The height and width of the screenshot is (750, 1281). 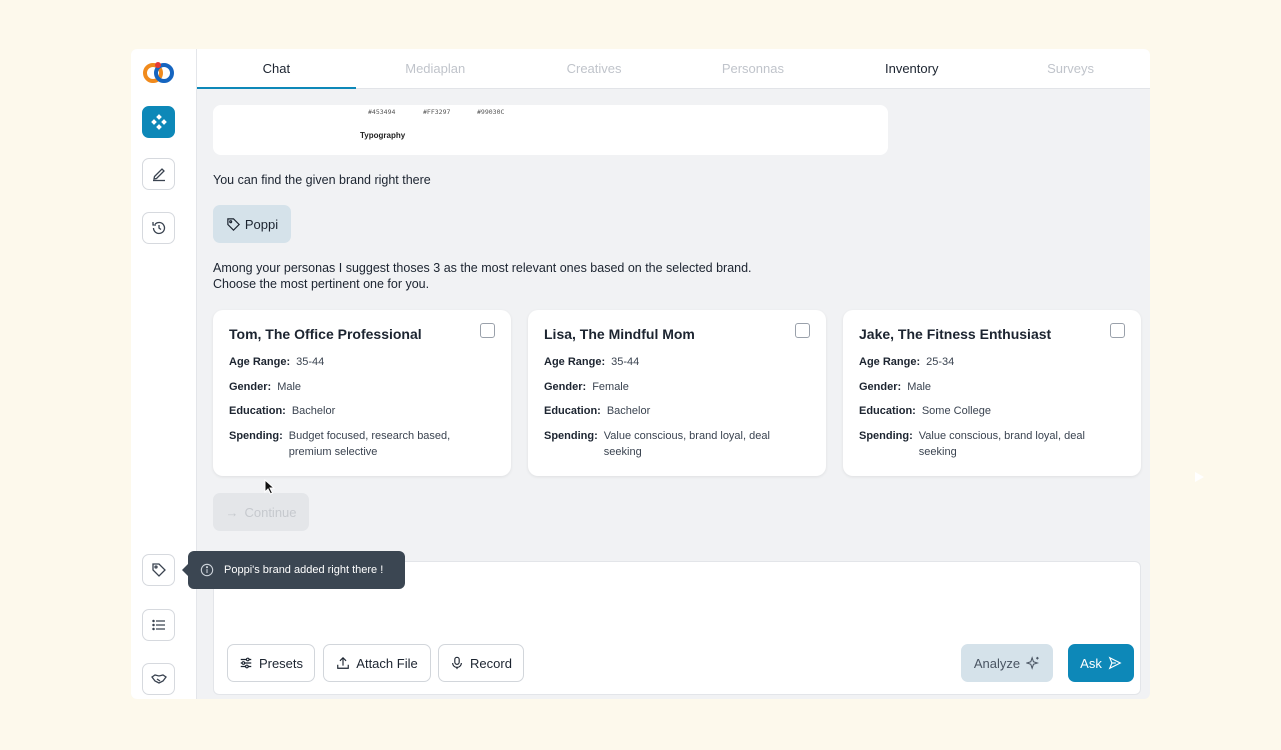 What do you see at coordinates (270, 487) in the screenshot?
I see `mouse-cursor-icon` at bounding box center [270, 487].